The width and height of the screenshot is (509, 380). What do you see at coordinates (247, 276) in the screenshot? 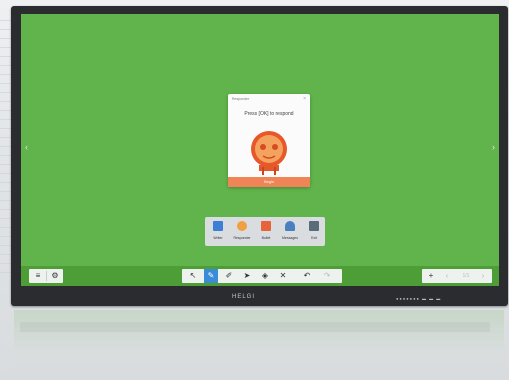
I see `pointer-icon: ➤` at bounding box center [247, 276].